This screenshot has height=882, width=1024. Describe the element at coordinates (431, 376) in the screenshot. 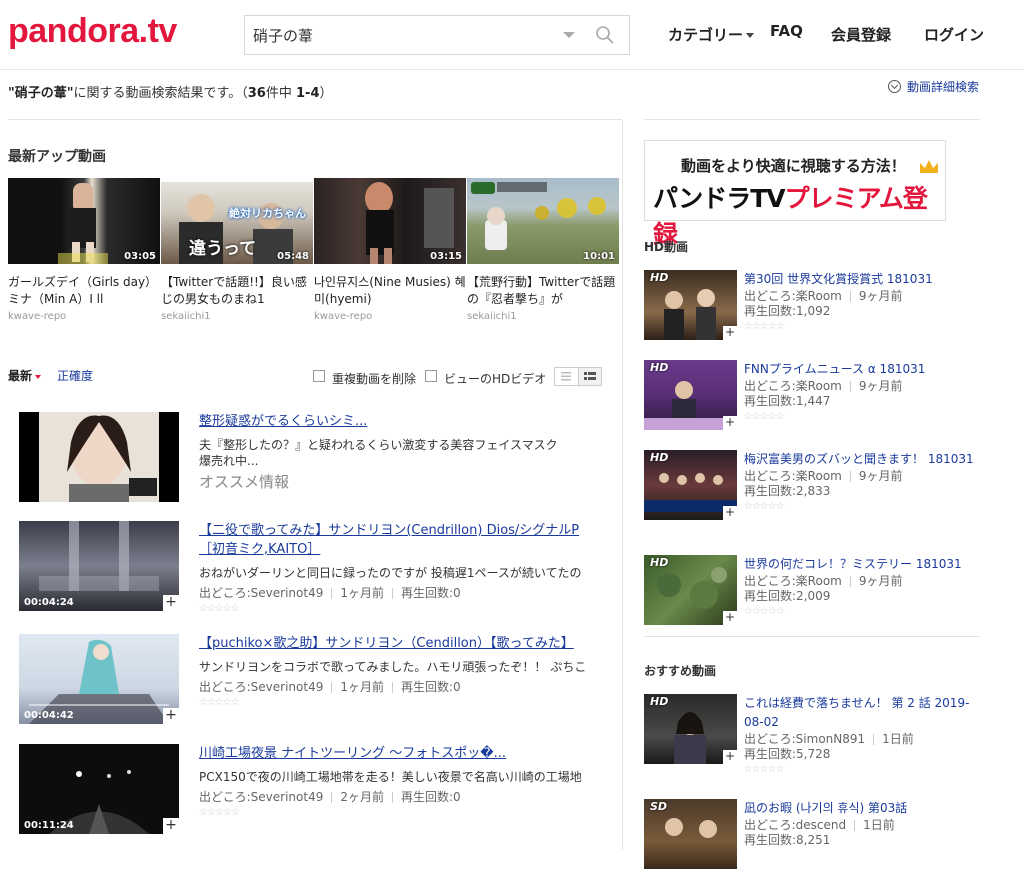

I see `hd-only-checkbox` at that location.